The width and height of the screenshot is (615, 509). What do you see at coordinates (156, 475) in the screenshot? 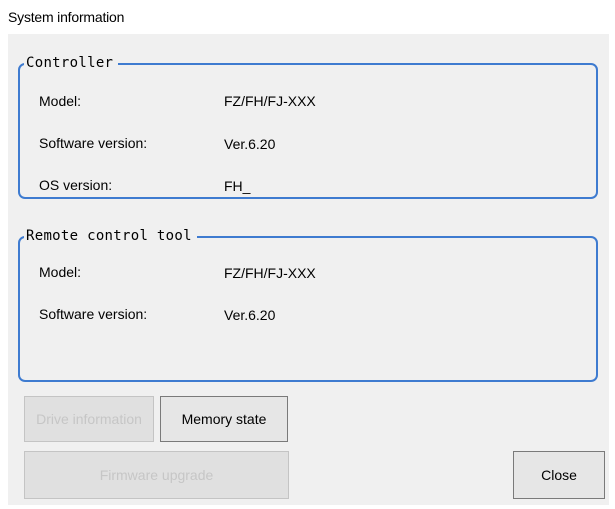
I see `firmware-upgrade-button: Firmware upgrade` at bounding box center [156, 475].